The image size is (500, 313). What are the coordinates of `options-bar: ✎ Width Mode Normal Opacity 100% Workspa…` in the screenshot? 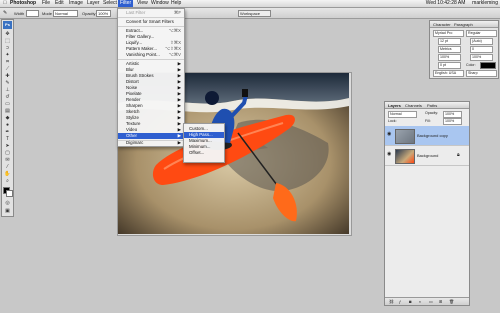 It's located at (250, 13).